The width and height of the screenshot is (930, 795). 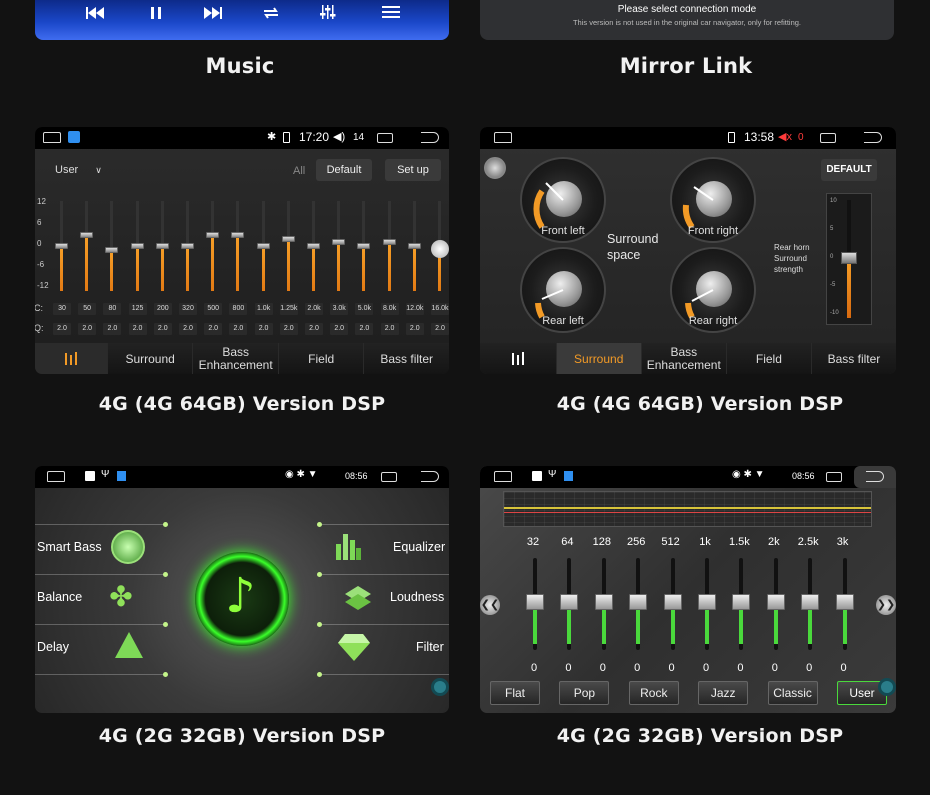 What do you see at coordinates (238, 309) in the screenshot?
I see `eq-band-frequency: 800` at bounding box center [238, 309].